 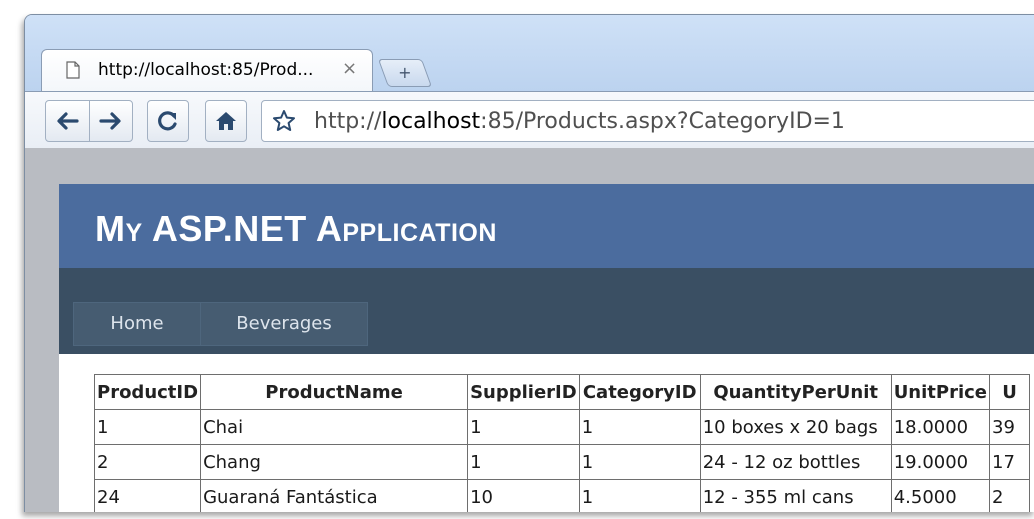 What do you see at coordinates (147, 392) in the screenshot?
I see `column-header: ProductID` at bounding box center [147, 392].